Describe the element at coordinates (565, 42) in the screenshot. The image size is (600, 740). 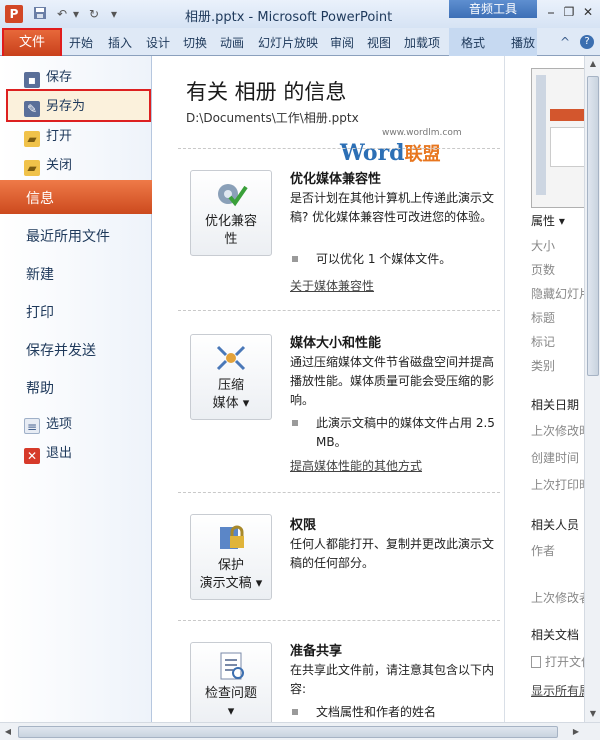
I see `collapse-ribbon-icon: ^` at that location.